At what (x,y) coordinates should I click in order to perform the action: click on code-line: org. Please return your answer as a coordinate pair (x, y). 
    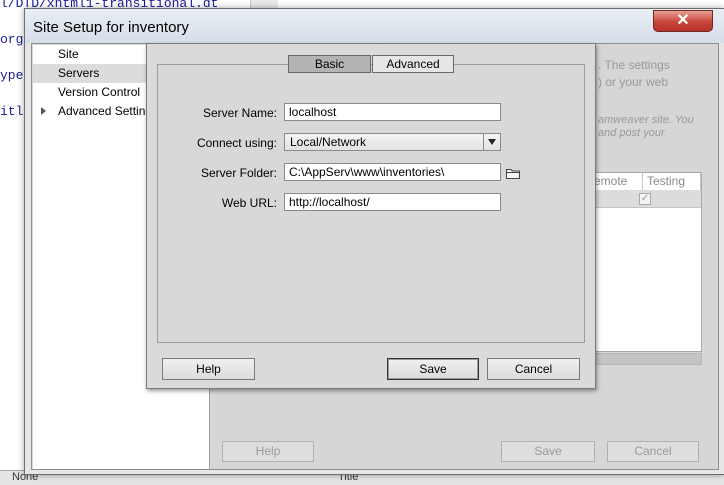
    Looking at the image, I should click on (12, 39).